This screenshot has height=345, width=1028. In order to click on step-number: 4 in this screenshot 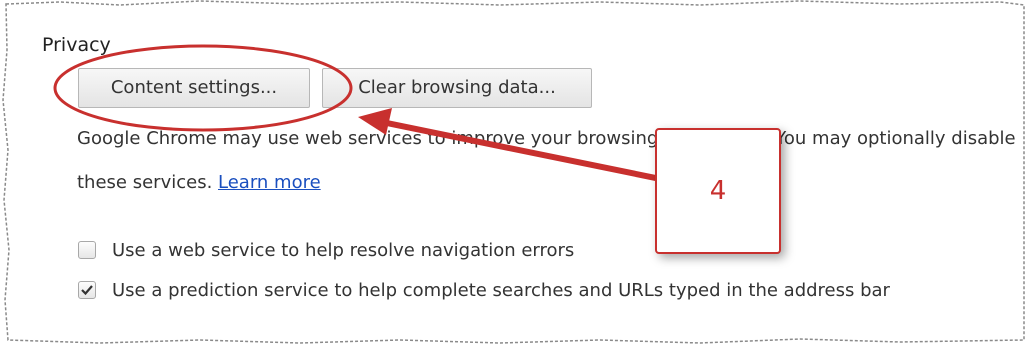, I will do `click(718, 191)`.